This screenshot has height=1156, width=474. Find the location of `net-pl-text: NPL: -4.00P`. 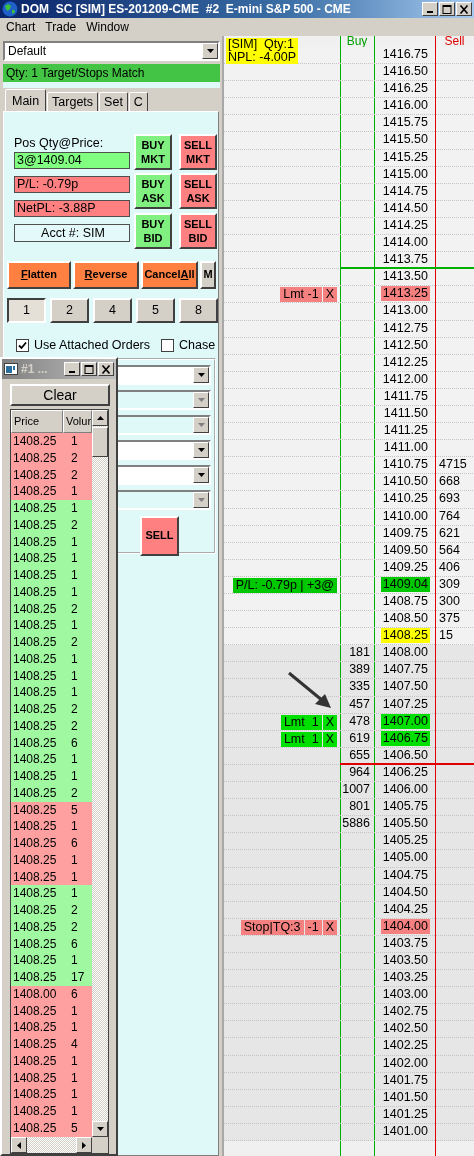

net-pl-text: NPL: -4.00P is located at coordinates (262, 57).